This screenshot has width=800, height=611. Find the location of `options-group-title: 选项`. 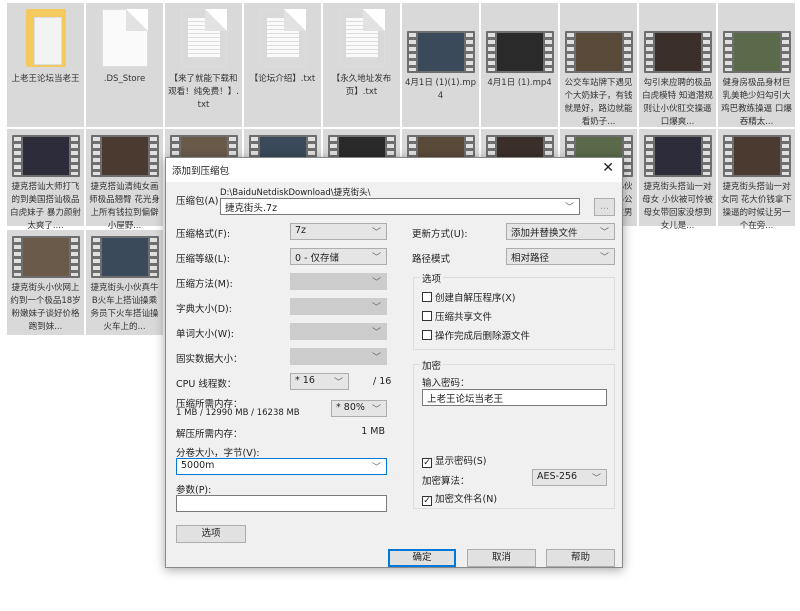

options-group-title: 选项 is located at coordinates (432, 278).